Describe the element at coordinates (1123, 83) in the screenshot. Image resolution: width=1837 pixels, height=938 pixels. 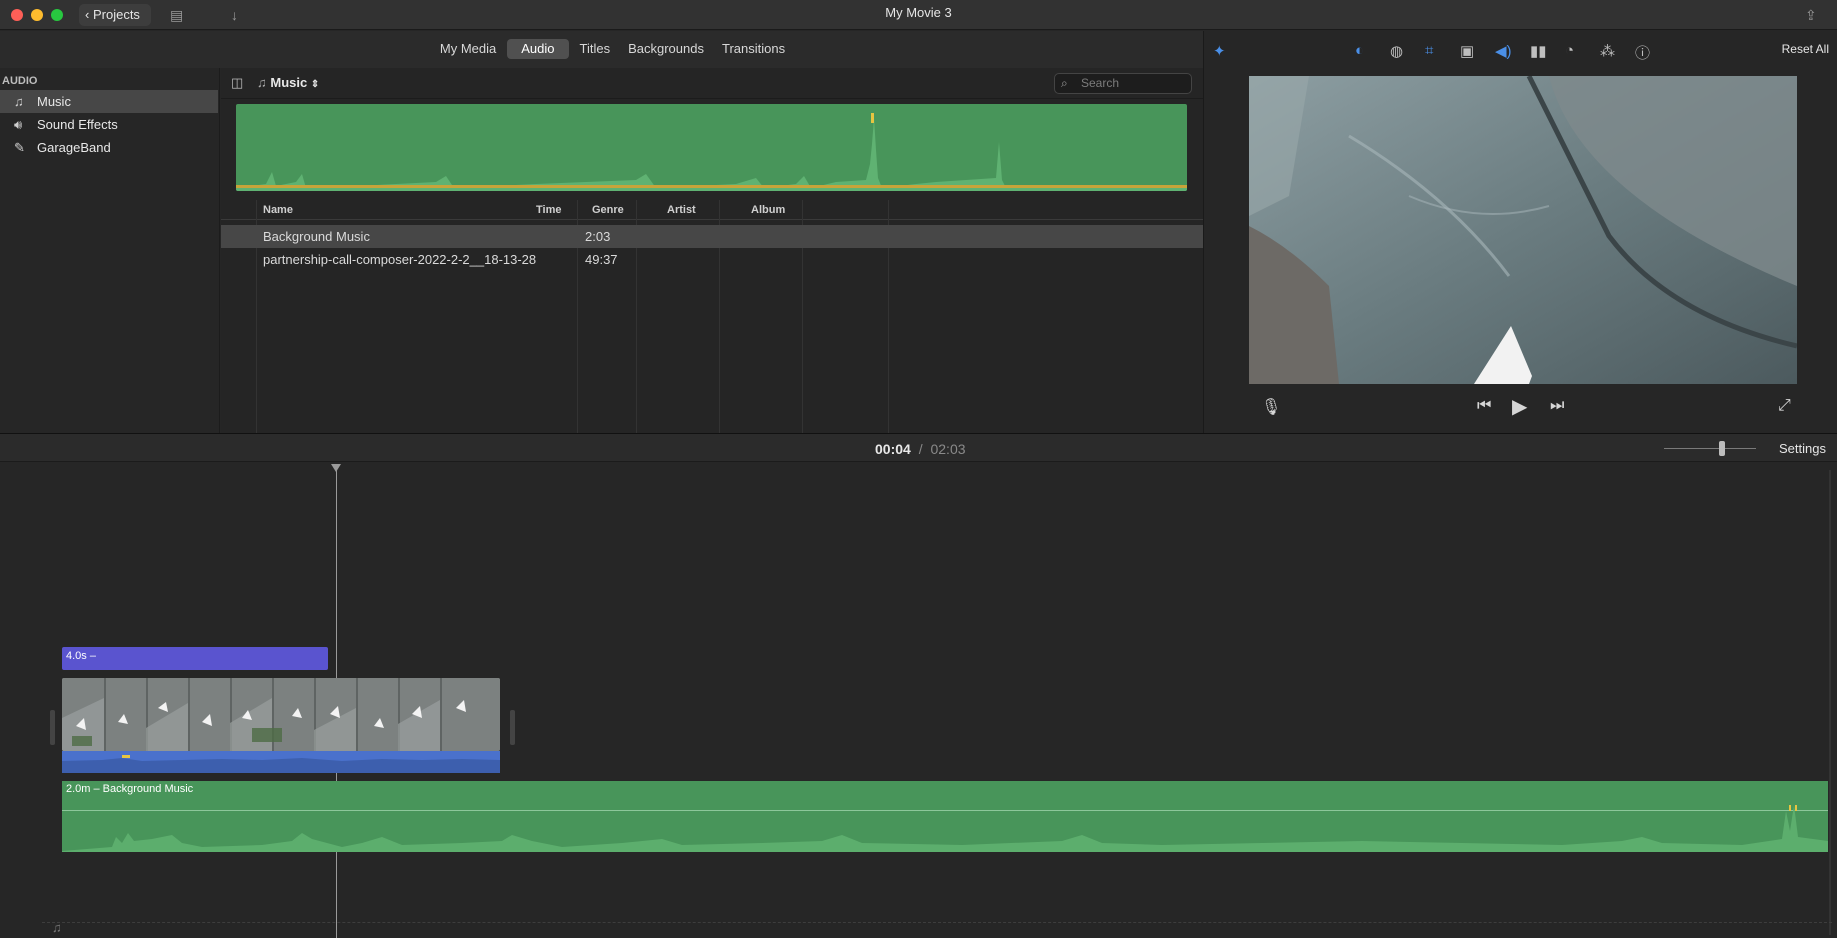
I see `search-input: ⌕ Search` at that location.